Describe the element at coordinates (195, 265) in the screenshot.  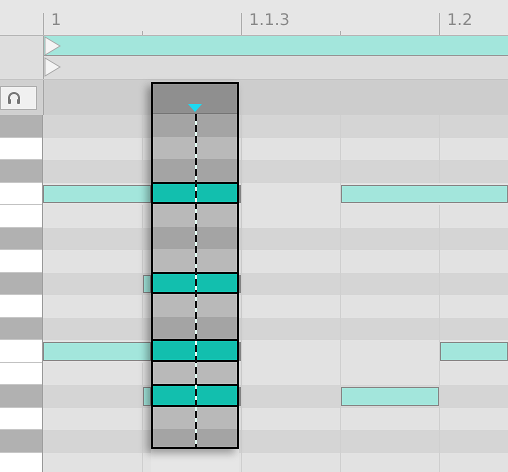
I see `time-selection` at that location.